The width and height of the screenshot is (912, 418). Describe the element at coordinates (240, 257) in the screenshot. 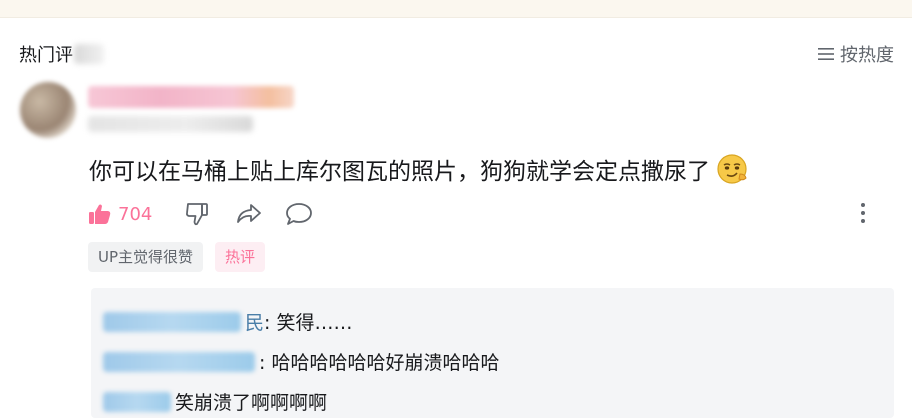

I see `hot-comment-tag: 热评` at that location.